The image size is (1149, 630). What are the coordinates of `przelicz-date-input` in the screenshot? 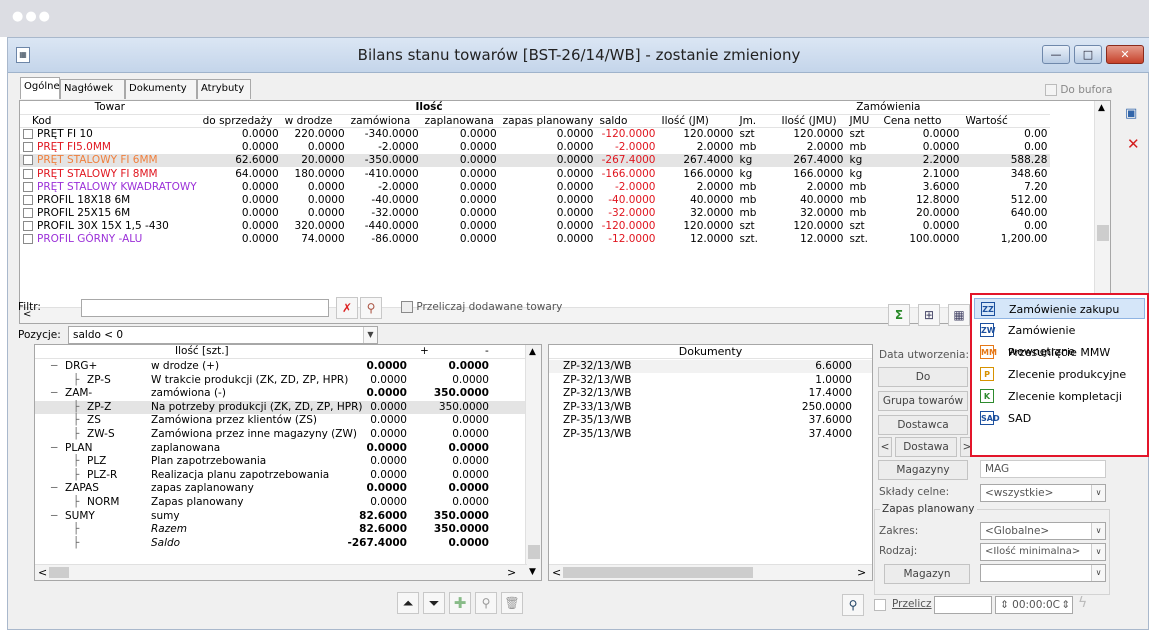 It's located at (963, 605).